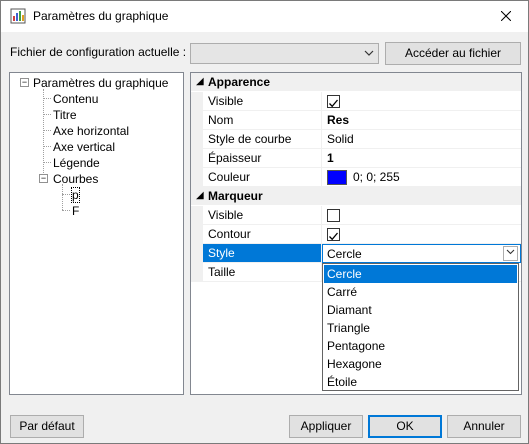  What do you see at coordinates (421, 234) in the screenshot?
I see `prop-contour-value` at bounding box center [421, 234].